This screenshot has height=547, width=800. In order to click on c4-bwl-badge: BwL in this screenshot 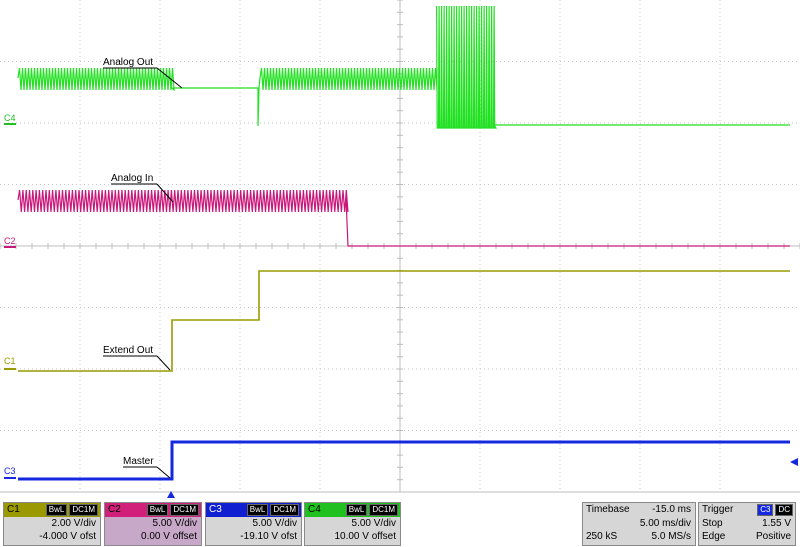, I will do `click(356, 510)`.